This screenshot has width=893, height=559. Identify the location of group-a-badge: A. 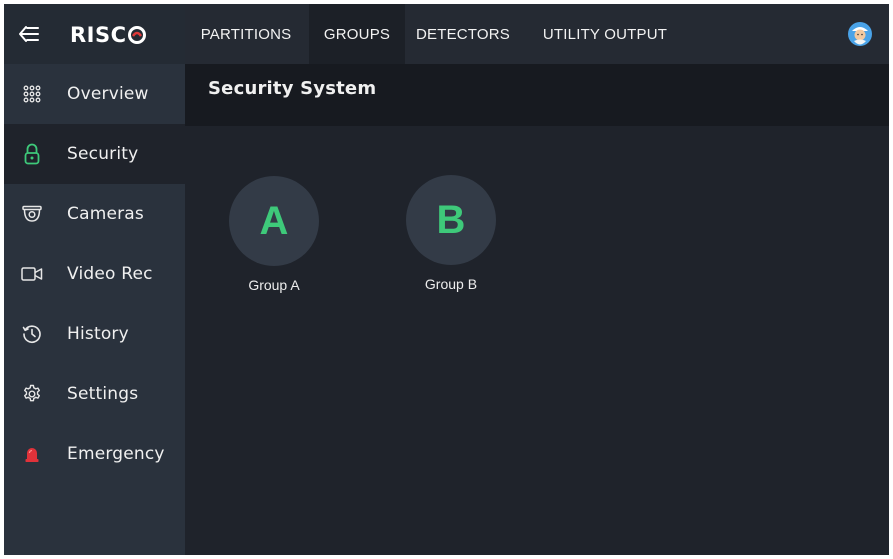
(274, 221).